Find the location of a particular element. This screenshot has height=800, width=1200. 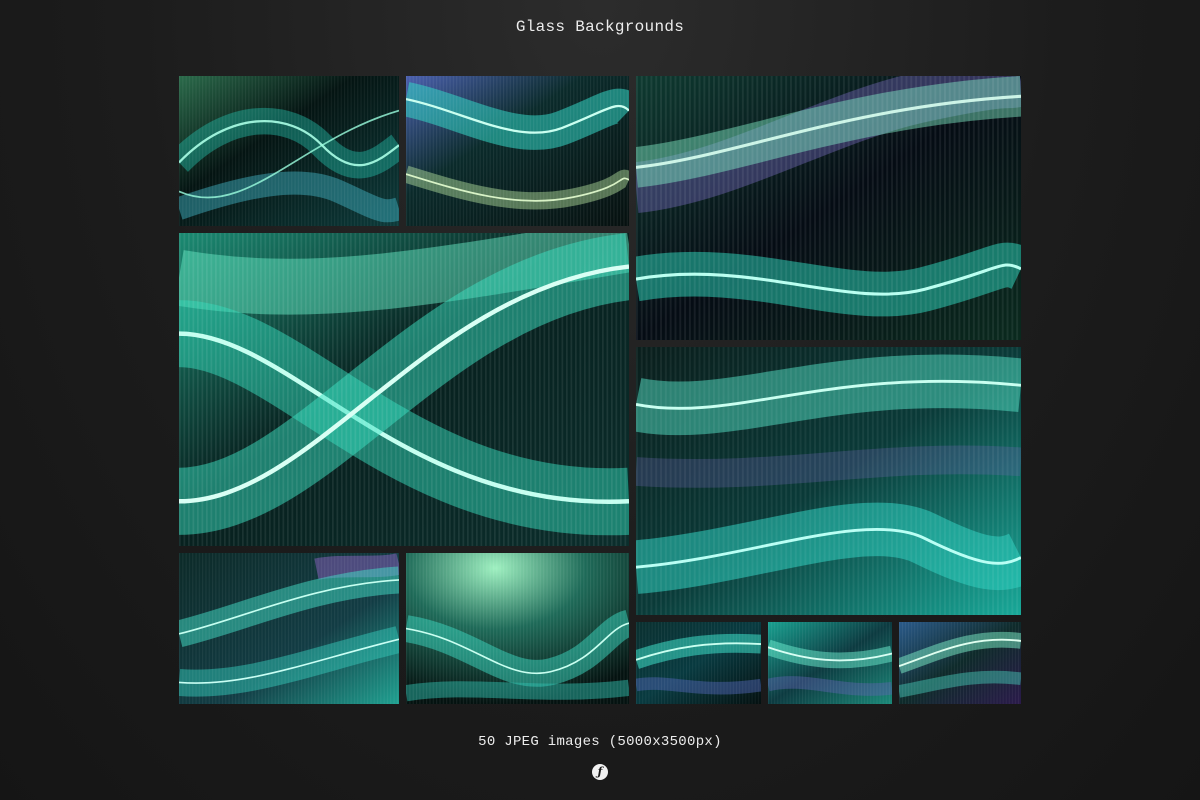

page-title: Glass Backgrounds is located at coordinates (600, 27).